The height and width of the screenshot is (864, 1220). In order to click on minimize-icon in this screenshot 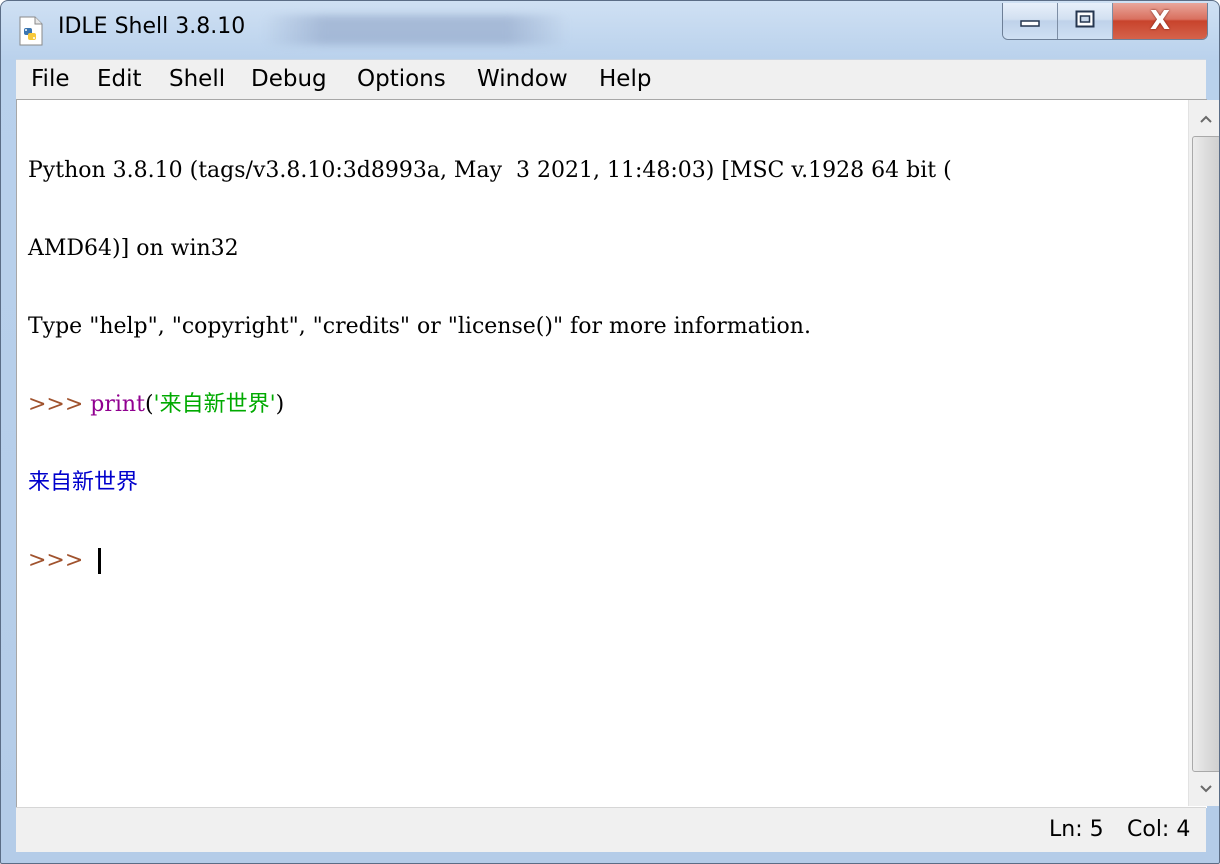, I will do `click(1030, 21)`.